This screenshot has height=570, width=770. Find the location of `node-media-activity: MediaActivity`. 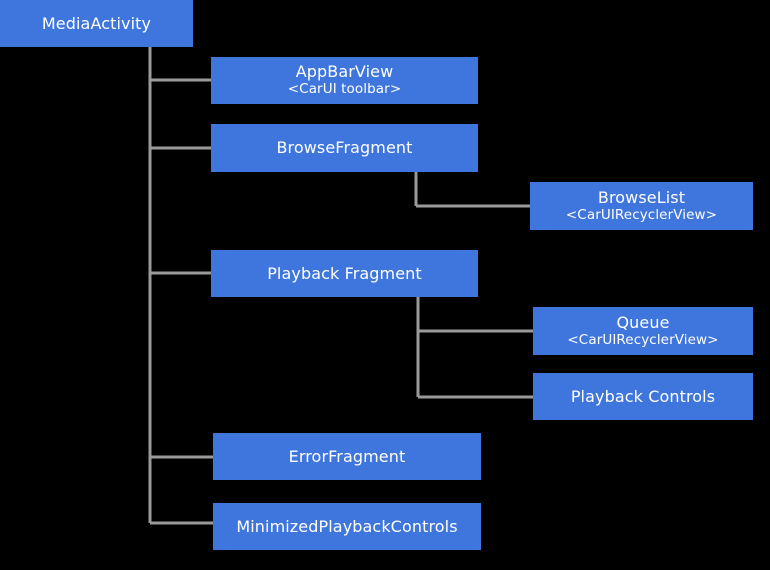

node-media-activity: MediaActivity is located at coordinates (96, 23).